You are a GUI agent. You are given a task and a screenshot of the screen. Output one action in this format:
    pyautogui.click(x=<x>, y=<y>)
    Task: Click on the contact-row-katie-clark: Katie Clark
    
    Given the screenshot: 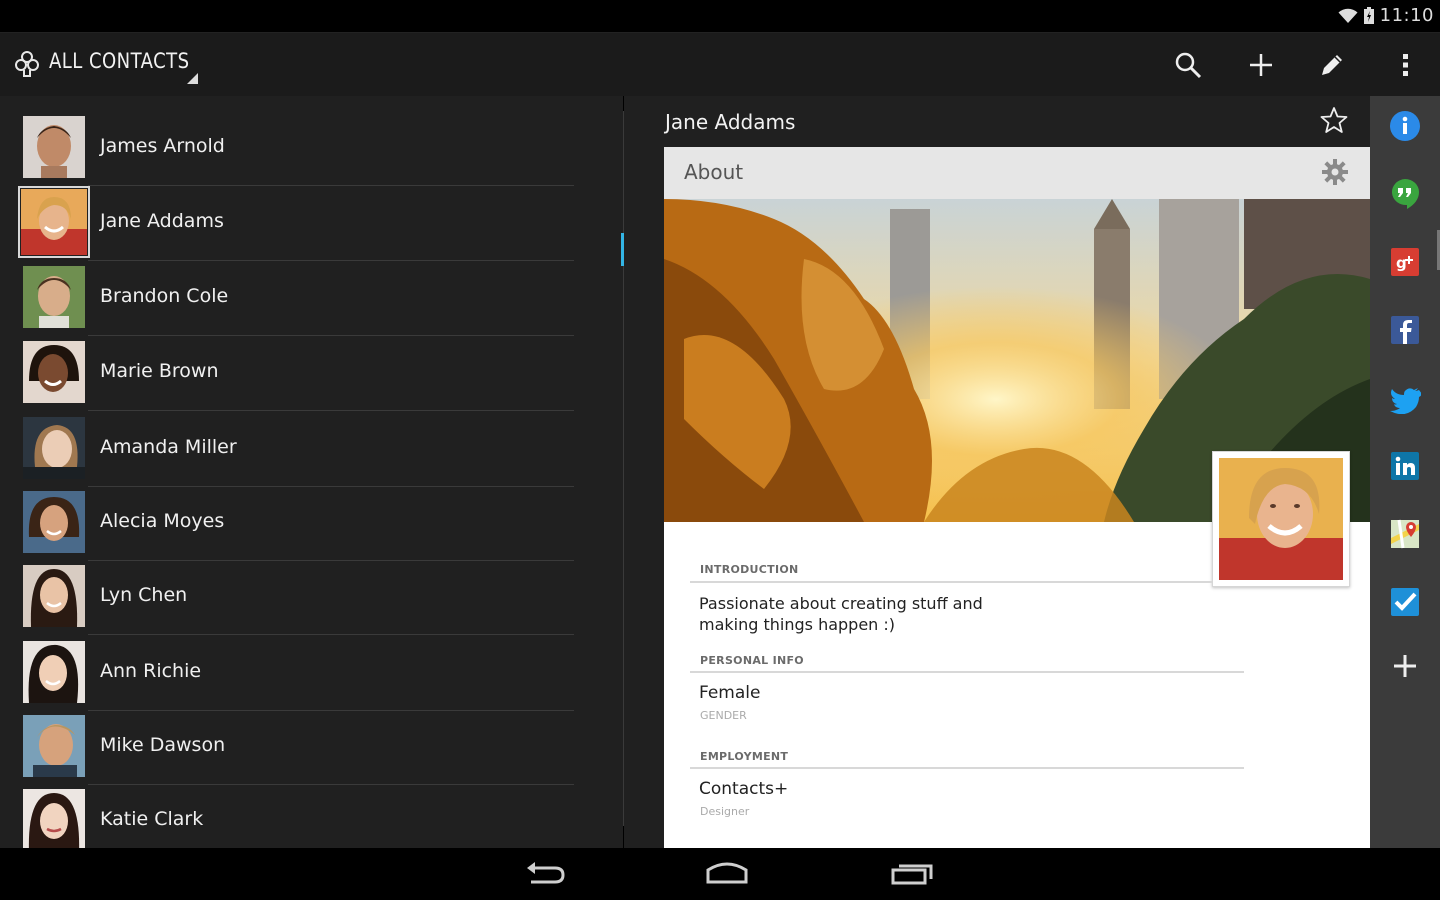 What is the action you would take?
    pyautogui.click(x=287, y=816)
    